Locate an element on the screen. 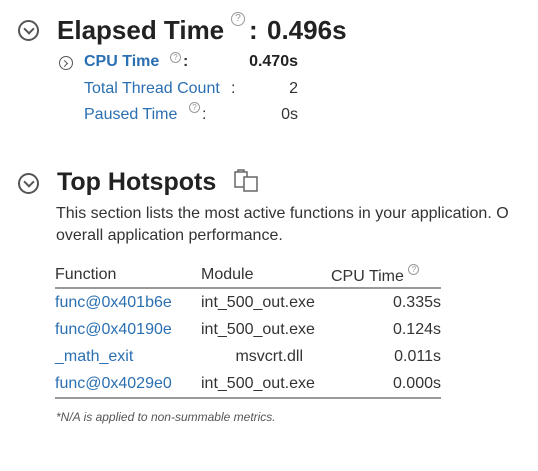  paused-time-label: Paused Time is located at coordinates (130, 115).